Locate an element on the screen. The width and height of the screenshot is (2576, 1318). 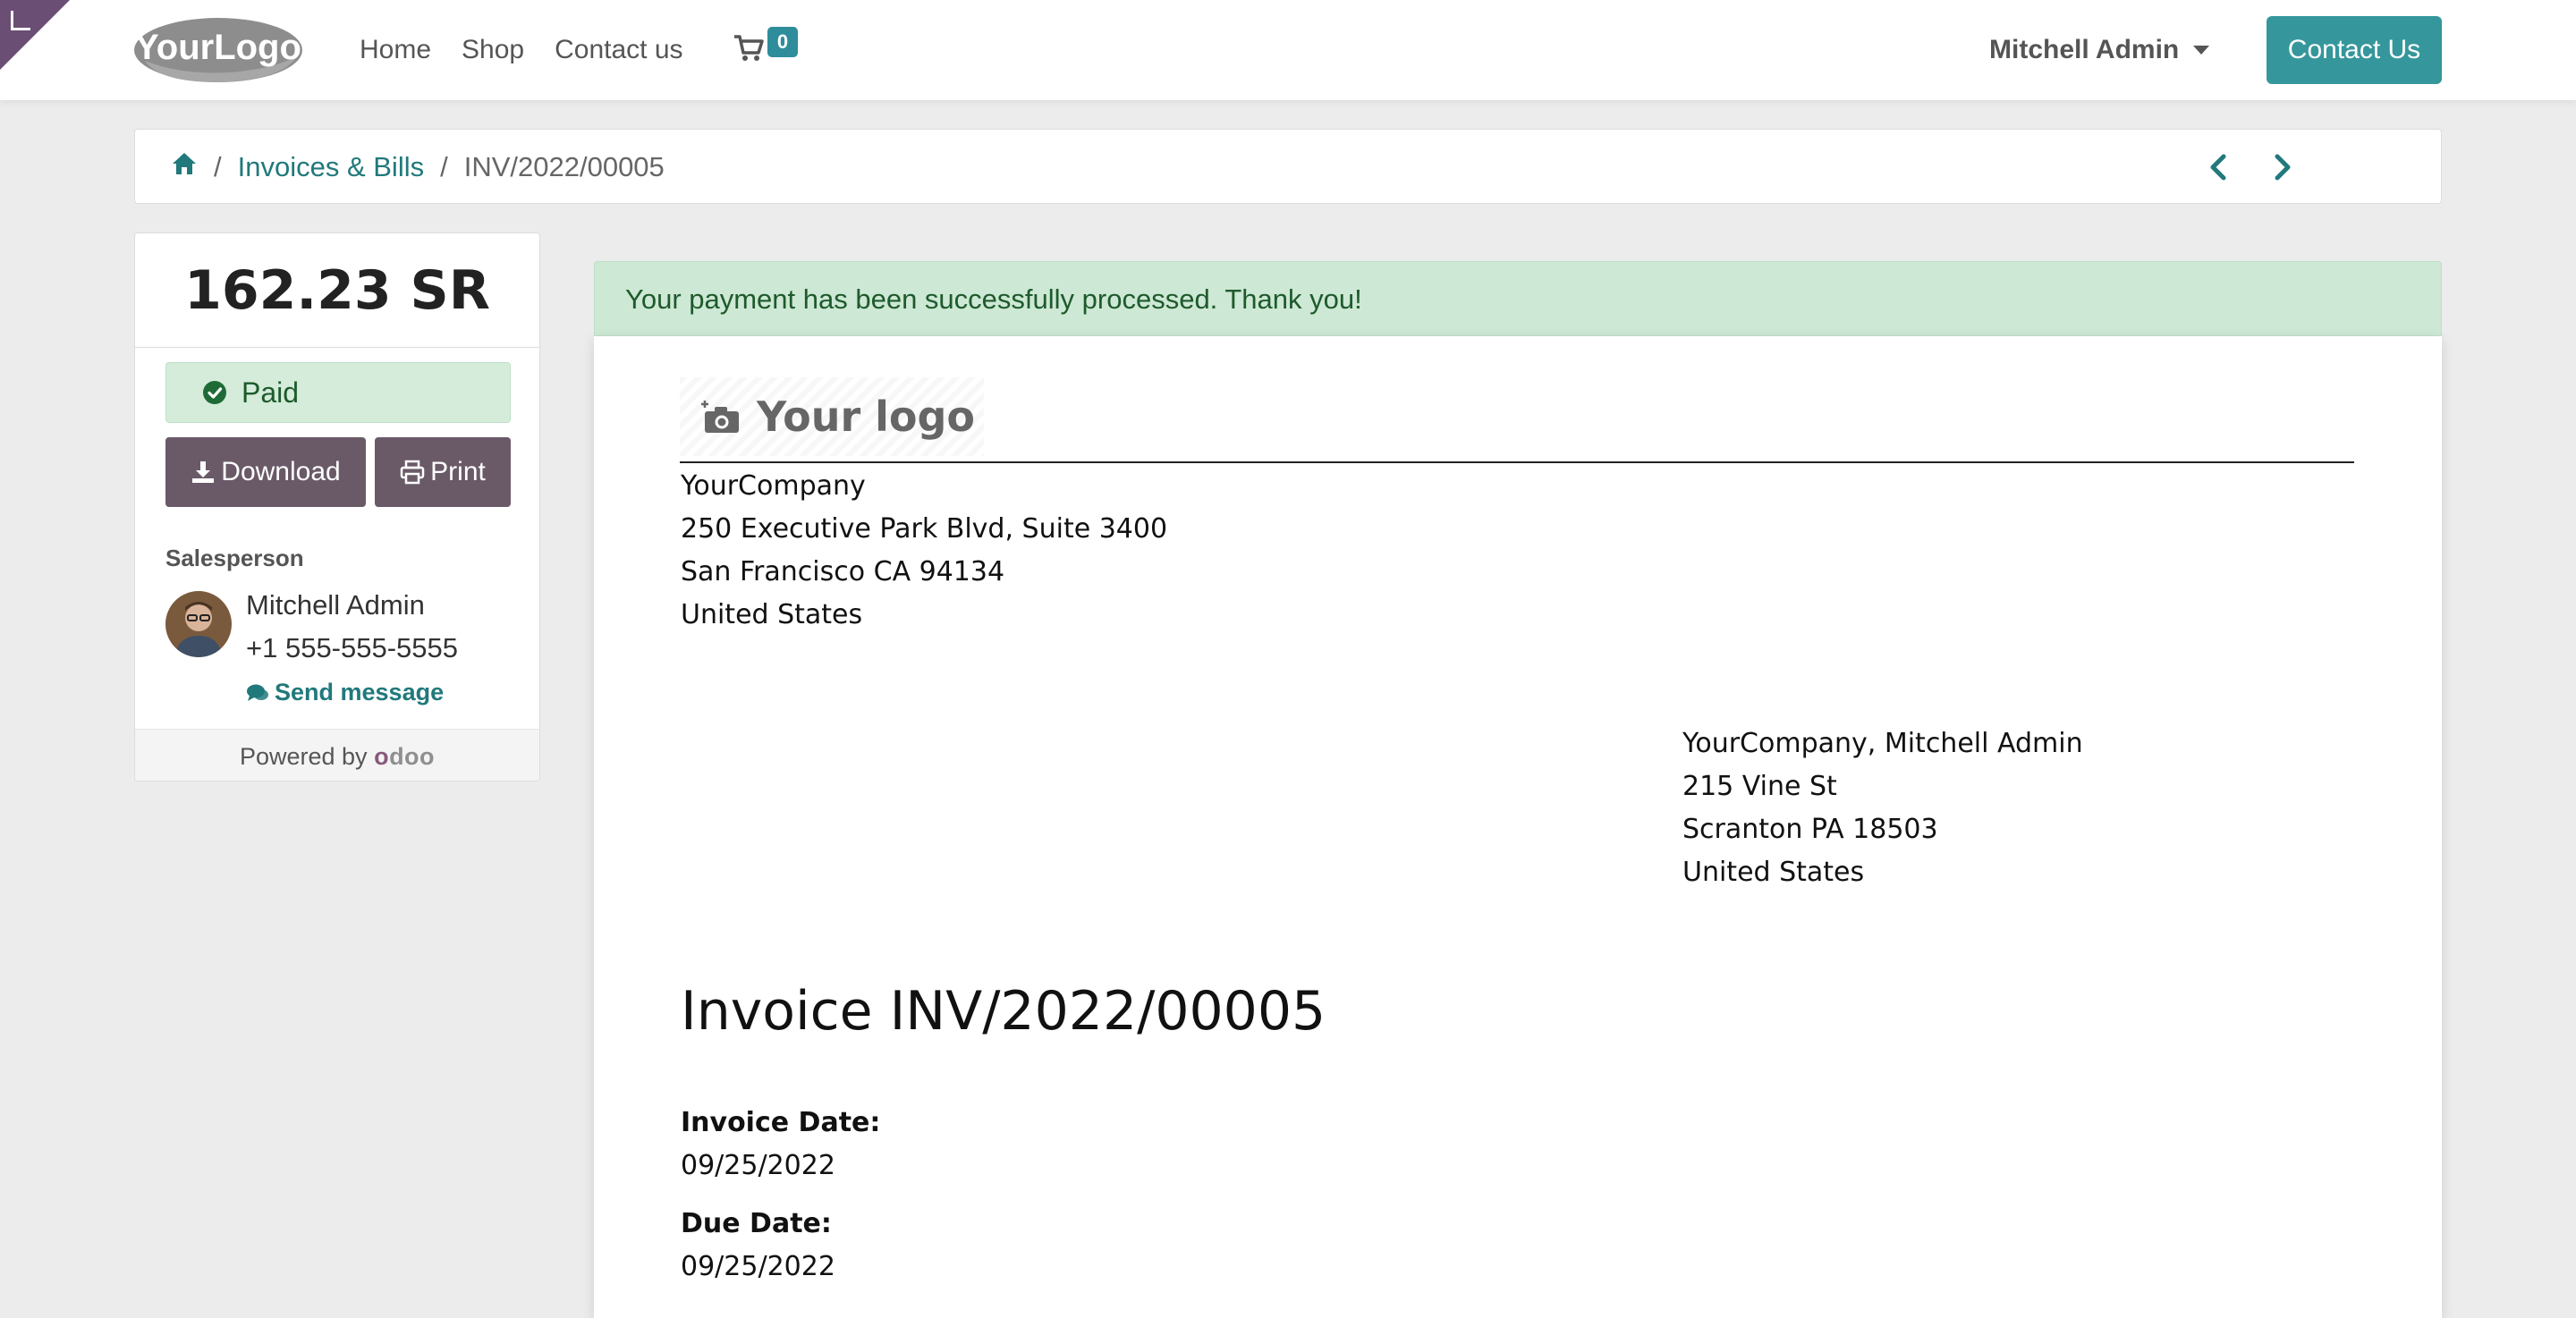
company-address-line: YourCompany is located at coordinates (773, 486).